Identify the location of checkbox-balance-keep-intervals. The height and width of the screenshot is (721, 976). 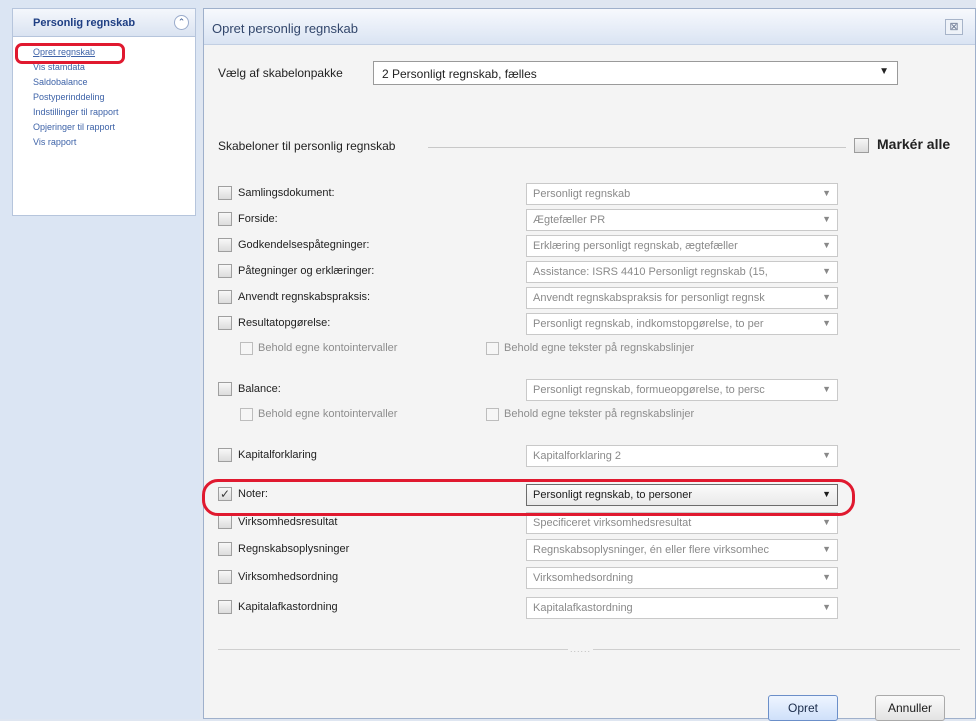
(246, 414).